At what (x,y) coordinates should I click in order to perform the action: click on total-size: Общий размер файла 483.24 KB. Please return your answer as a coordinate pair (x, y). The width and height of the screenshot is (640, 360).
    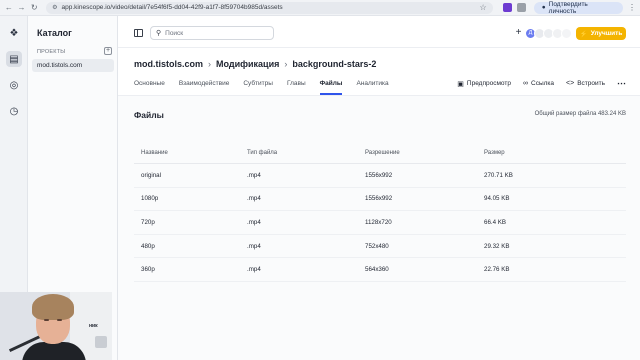
    Looking at the image, I should click on (580, 114).